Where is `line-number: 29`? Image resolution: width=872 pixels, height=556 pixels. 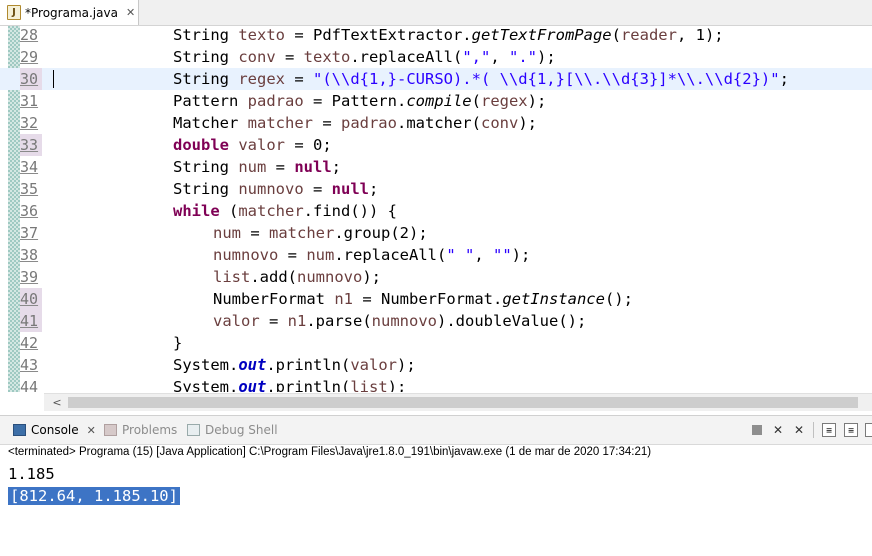 line-number: 29 is located at coordinates (29, 57).